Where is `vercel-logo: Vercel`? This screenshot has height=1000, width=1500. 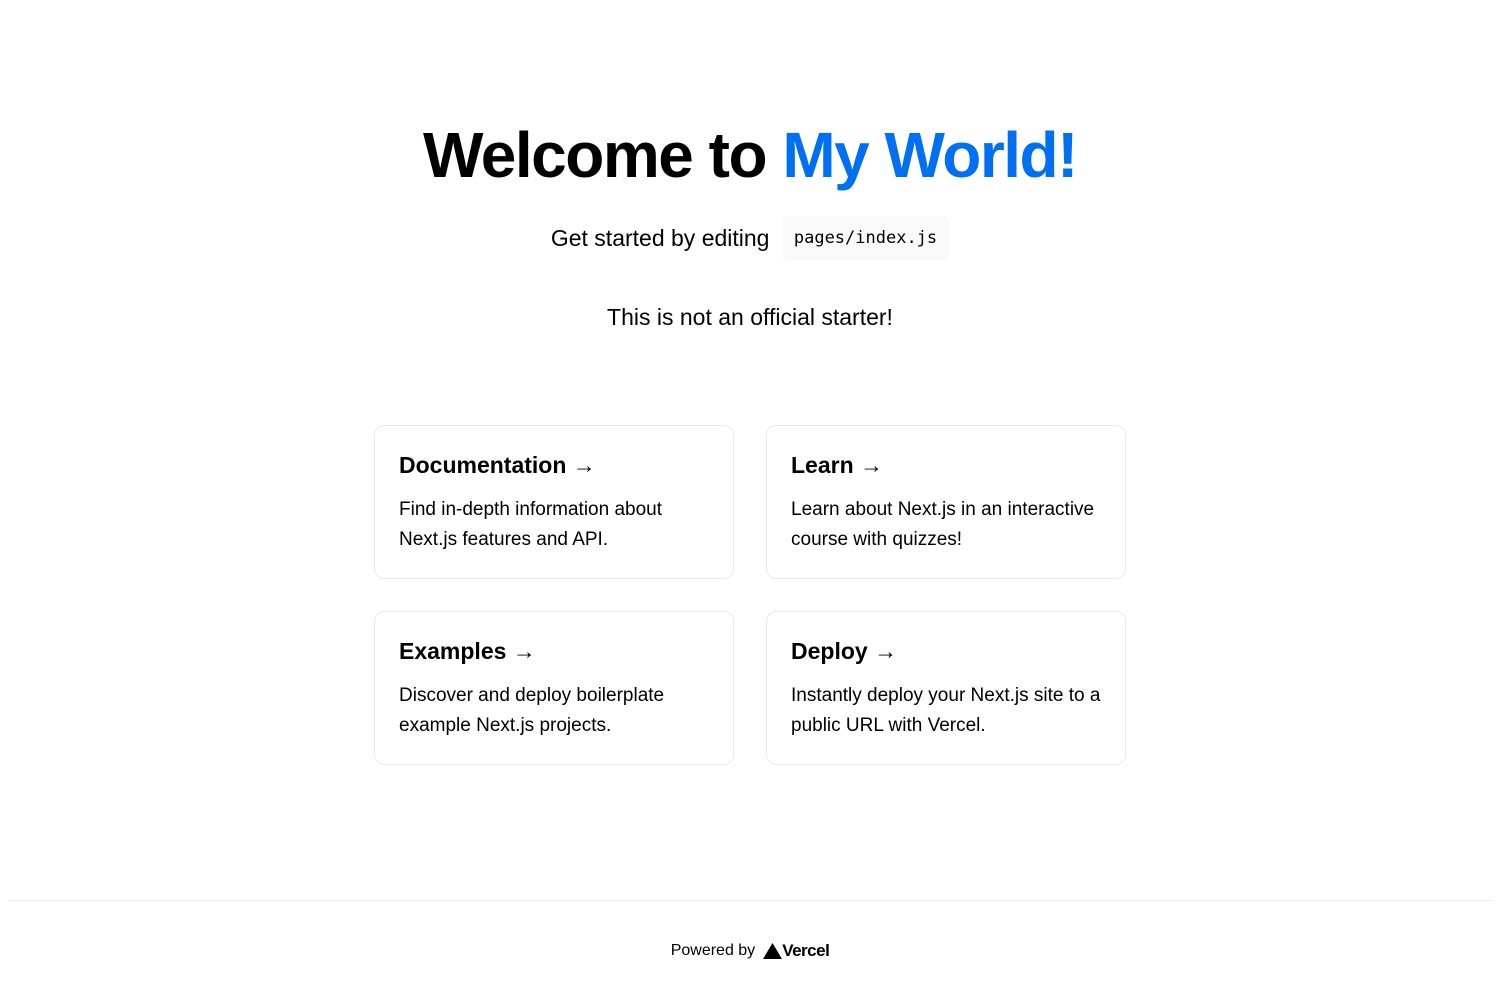
vercel-logo: Vercel is located at coordinates (796, 950).